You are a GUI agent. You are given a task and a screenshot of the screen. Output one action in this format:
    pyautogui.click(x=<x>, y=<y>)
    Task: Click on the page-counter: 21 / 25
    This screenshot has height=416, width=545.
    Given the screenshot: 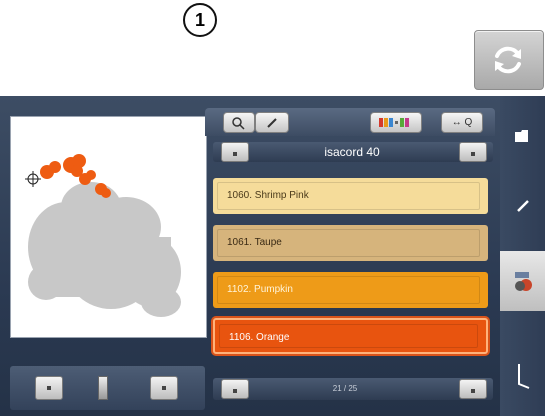 What is the action you would take?
    pyautogui.click(x=345, y=388)
    